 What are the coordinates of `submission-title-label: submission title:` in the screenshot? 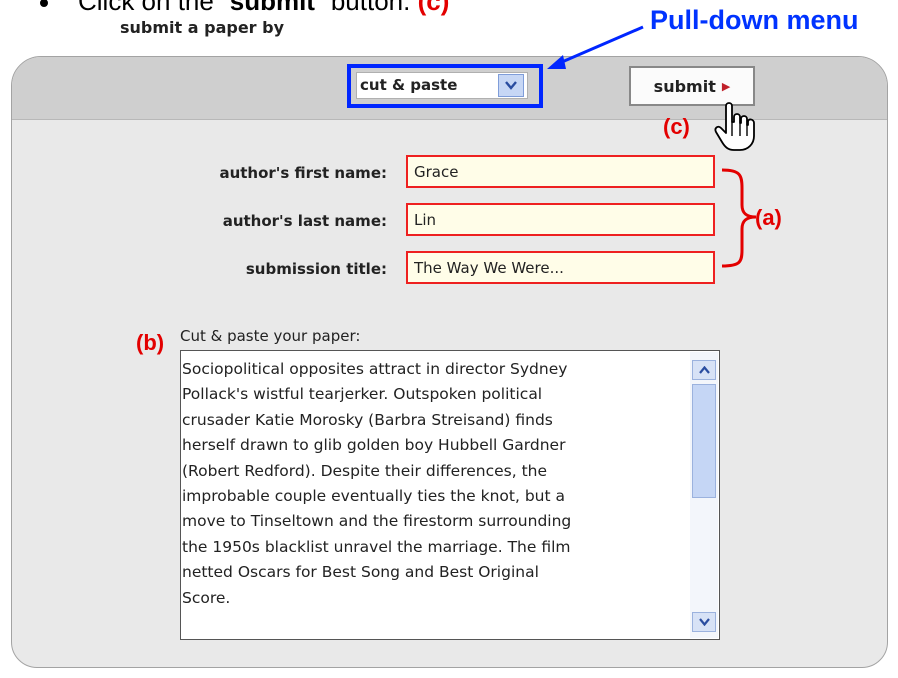 It's located at (316, 269).